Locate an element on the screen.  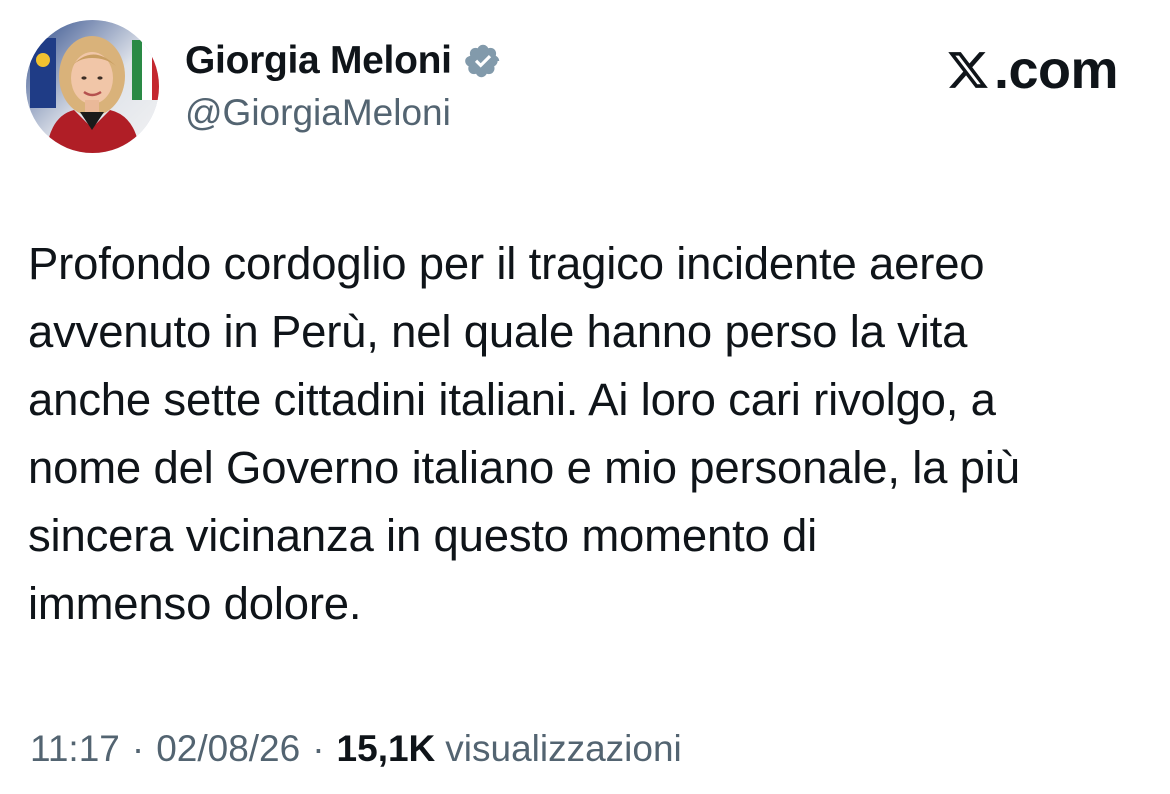
tweet-meta: 11:17 · 02/08/26 · 15,1K visualizzazioni is located at coordinates (356, 749).